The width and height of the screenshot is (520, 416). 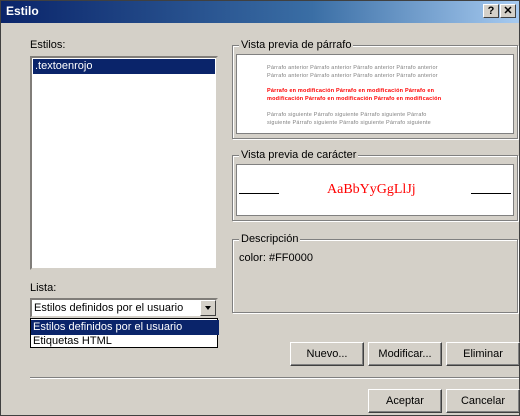 I want to click on chevron-down-icon, so click(x=208, y=308).